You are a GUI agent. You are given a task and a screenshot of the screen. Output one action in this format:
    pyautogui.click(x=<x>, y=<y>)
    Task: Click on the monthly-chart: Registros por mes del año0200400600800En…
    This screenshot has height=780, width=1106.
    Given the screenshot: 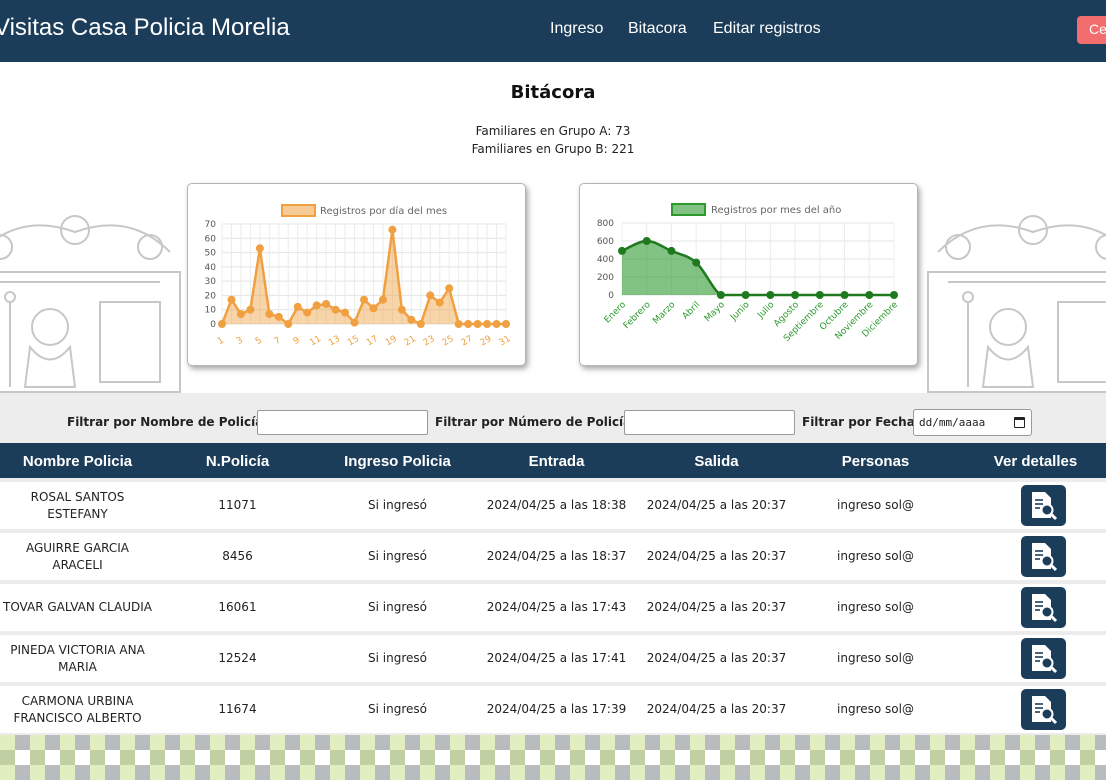 What is the action you would take?
    pyautogui.click(x=748, y=273)
    